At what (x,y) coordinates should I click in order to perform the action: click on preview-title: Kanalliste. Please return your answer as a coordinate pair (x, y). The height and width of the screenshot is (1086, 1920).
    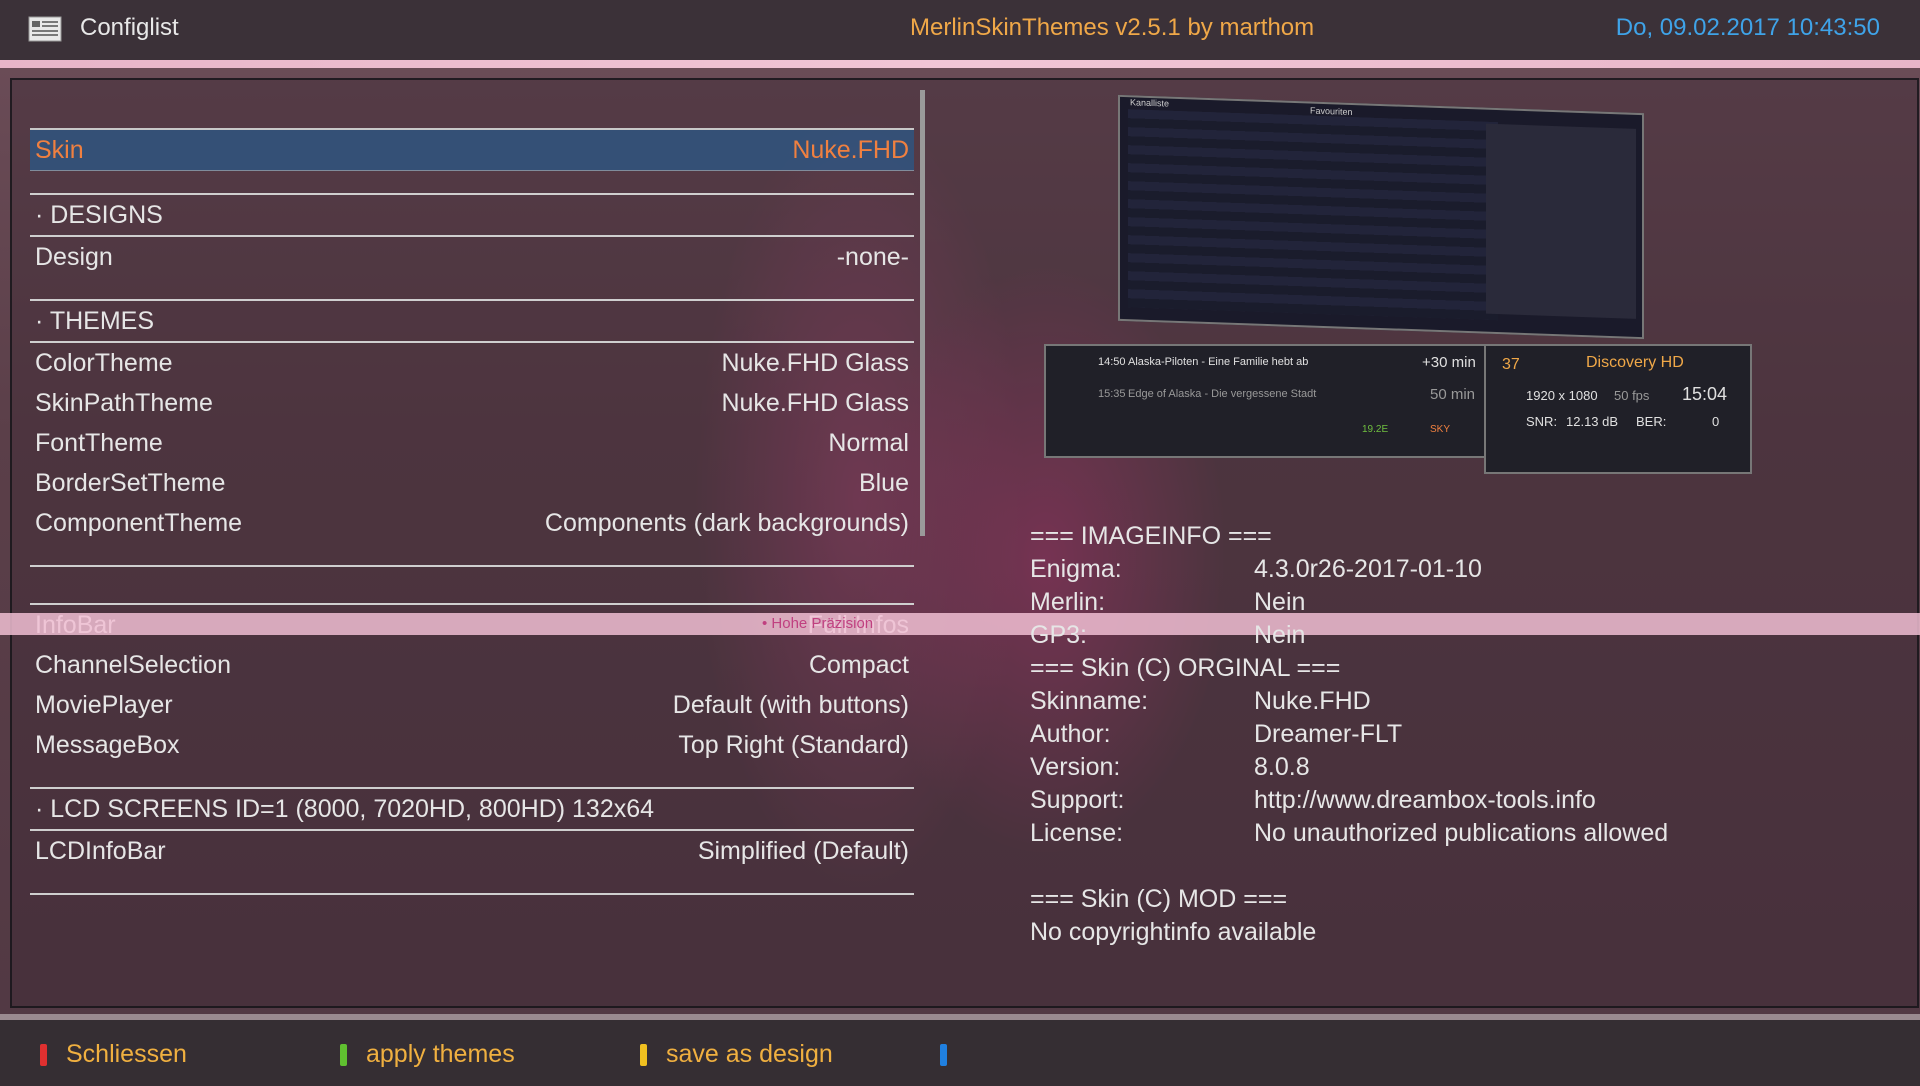
    Looking at the image, I should click on (1150, 103).